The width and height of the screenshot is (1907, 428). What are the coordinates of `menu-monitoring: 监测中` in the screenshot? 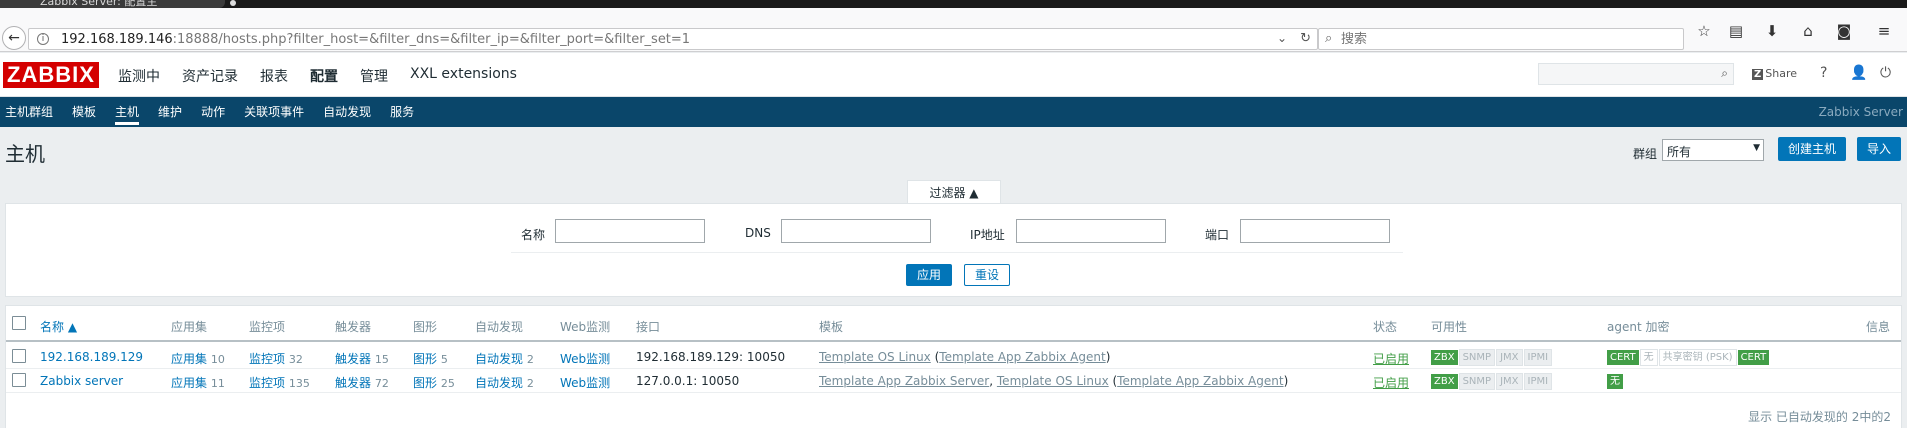 It's located at (139, 76).